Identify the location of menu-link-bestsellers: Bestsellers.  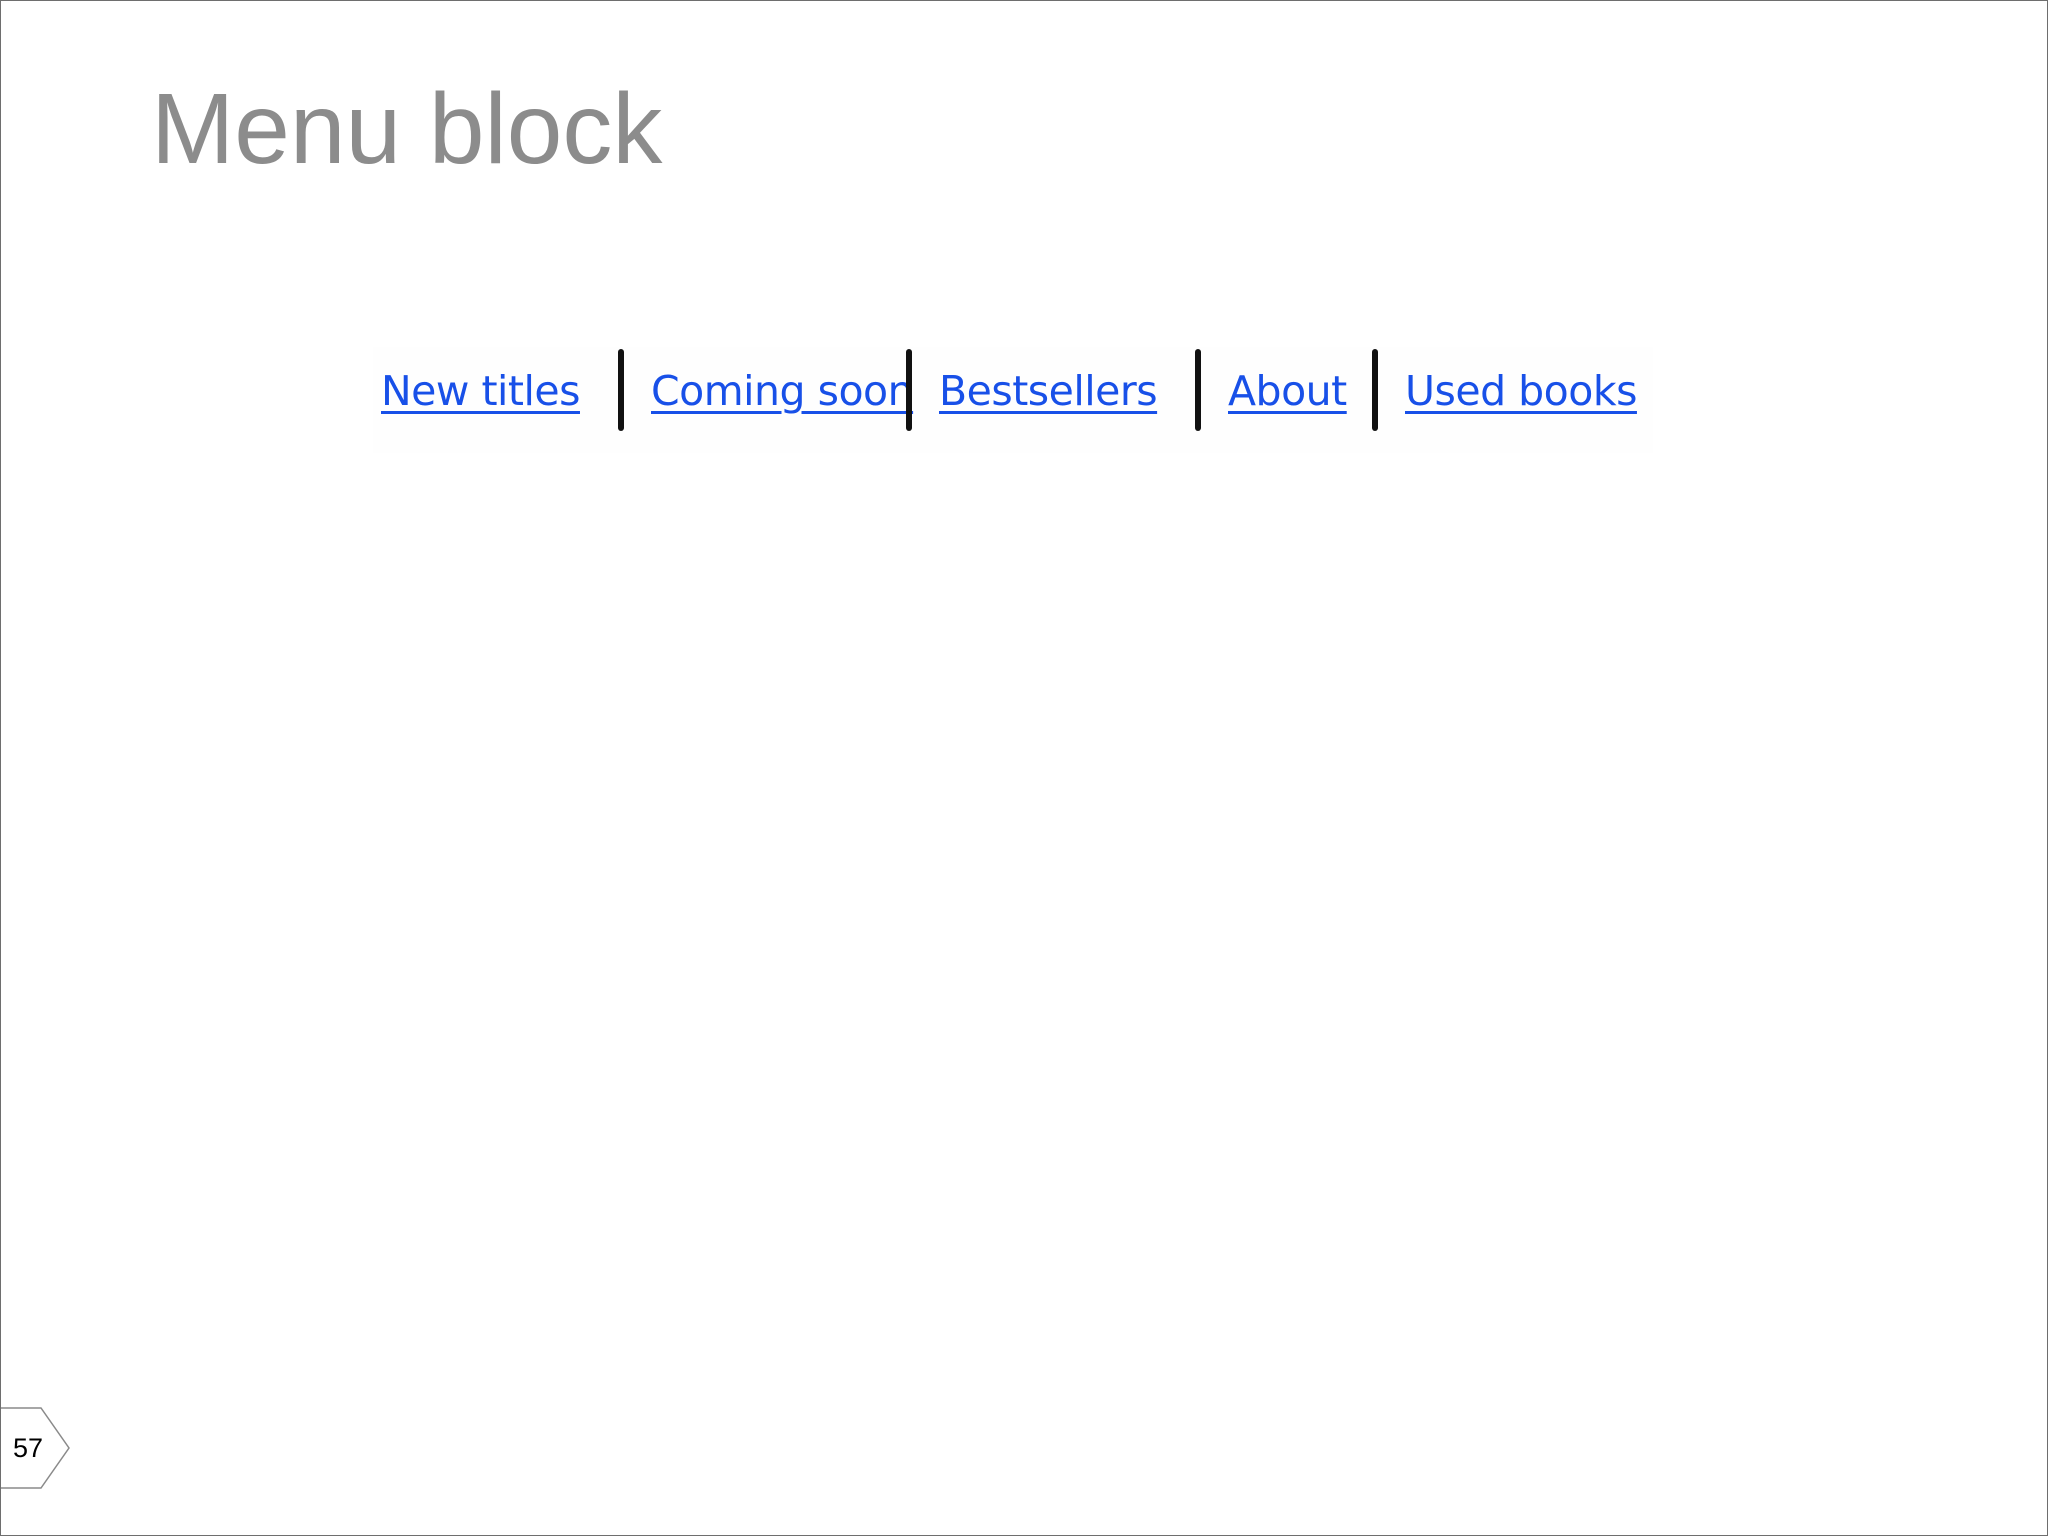
(1048, 391).